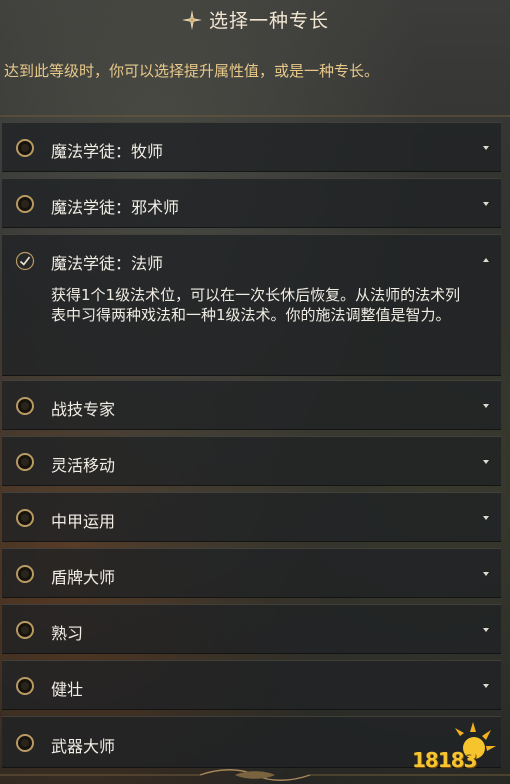 This screenshot has height=784, width=510. What do you see at coordinates (83, 521) in the screenshot?
I see `feat-label: 中甲运用` at bounding box center [83, 521].